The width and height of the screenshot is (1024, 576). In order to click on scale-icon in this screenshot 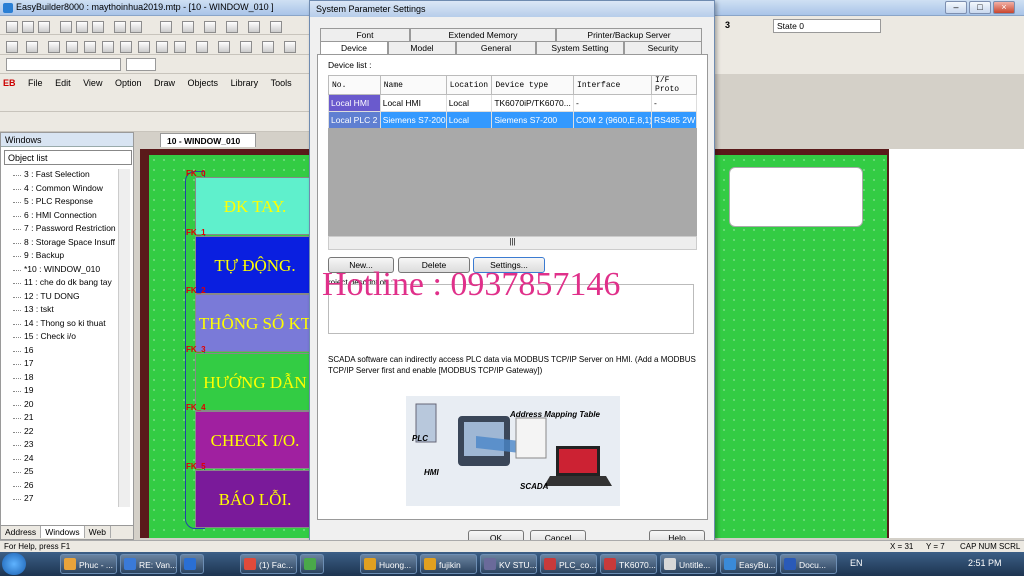, I will do `click(144, 47)`.